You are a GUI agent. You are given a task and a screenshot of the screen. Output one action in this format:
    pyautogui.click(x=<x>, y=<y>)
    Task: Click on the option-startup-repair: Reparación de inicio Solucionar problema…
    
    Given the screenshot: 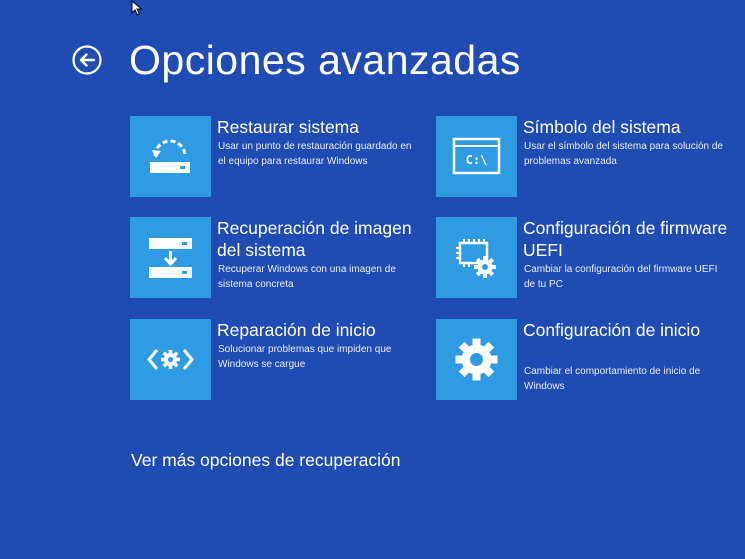 What is the action you would take?
    pyautogui.click(x=280, y=360)
    